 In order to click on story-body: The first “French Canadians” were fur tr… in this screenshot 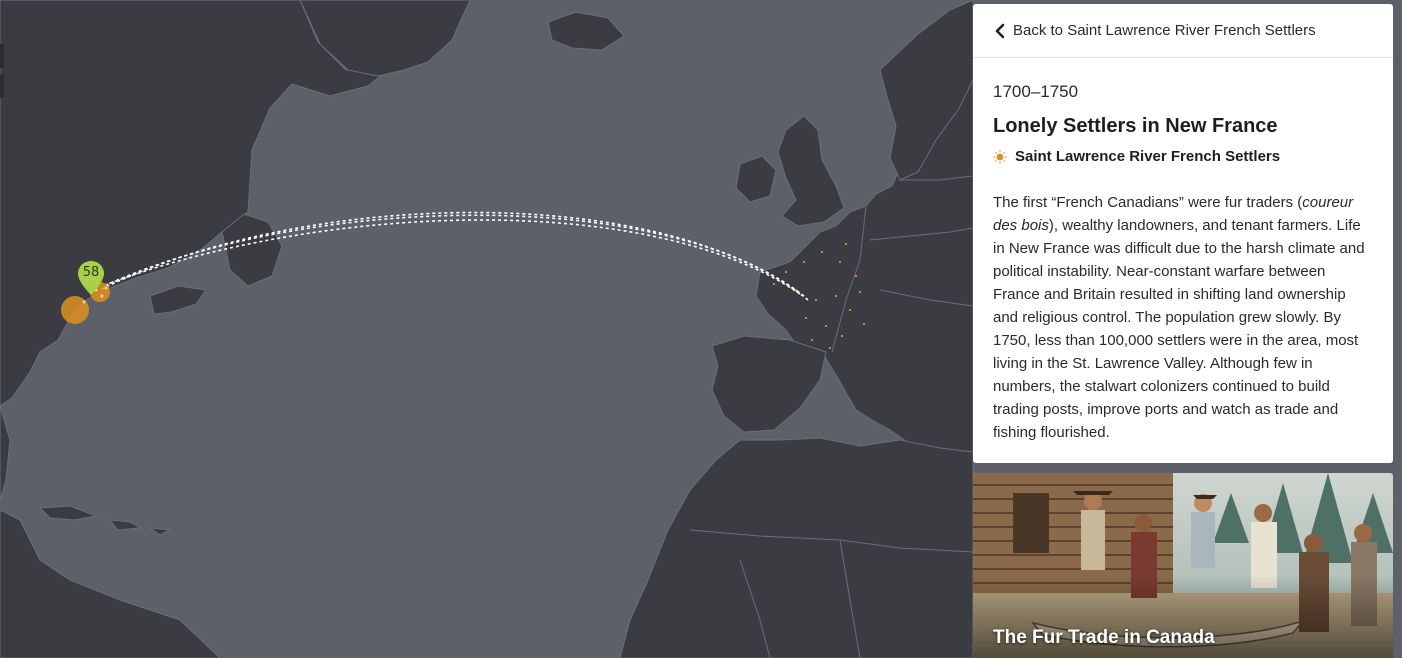, I will do `click(1182, 317)`.